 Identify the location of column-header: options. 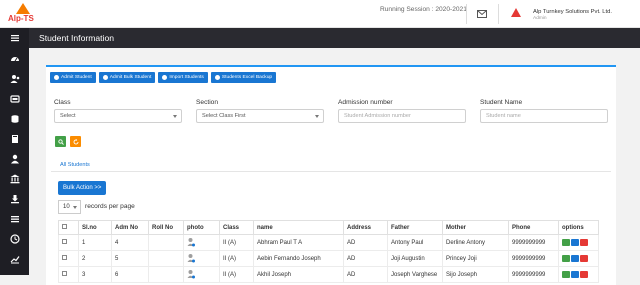
(578, 227).